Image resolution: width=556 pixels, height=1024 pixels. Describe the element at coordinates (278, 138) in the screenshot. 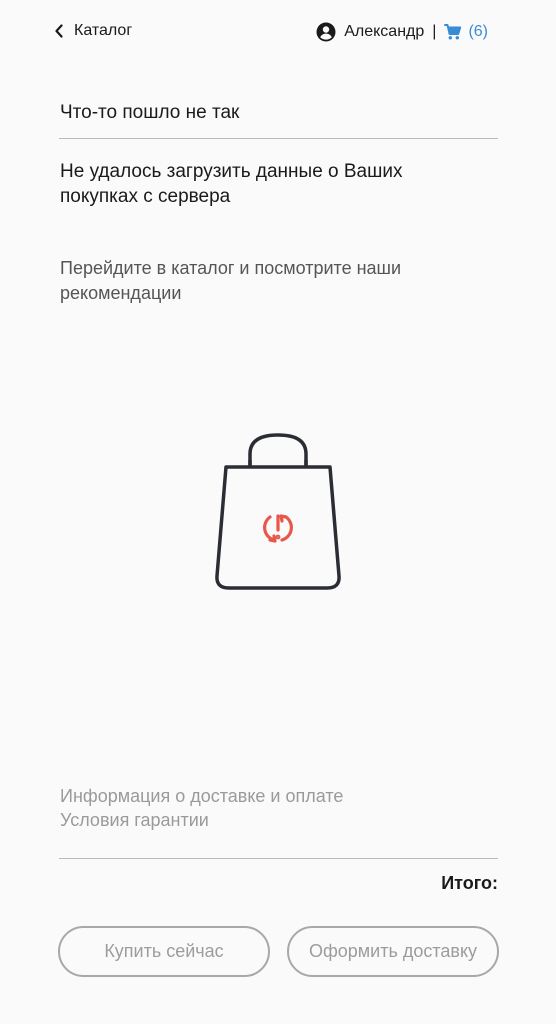

I see `title-divider` at that location.